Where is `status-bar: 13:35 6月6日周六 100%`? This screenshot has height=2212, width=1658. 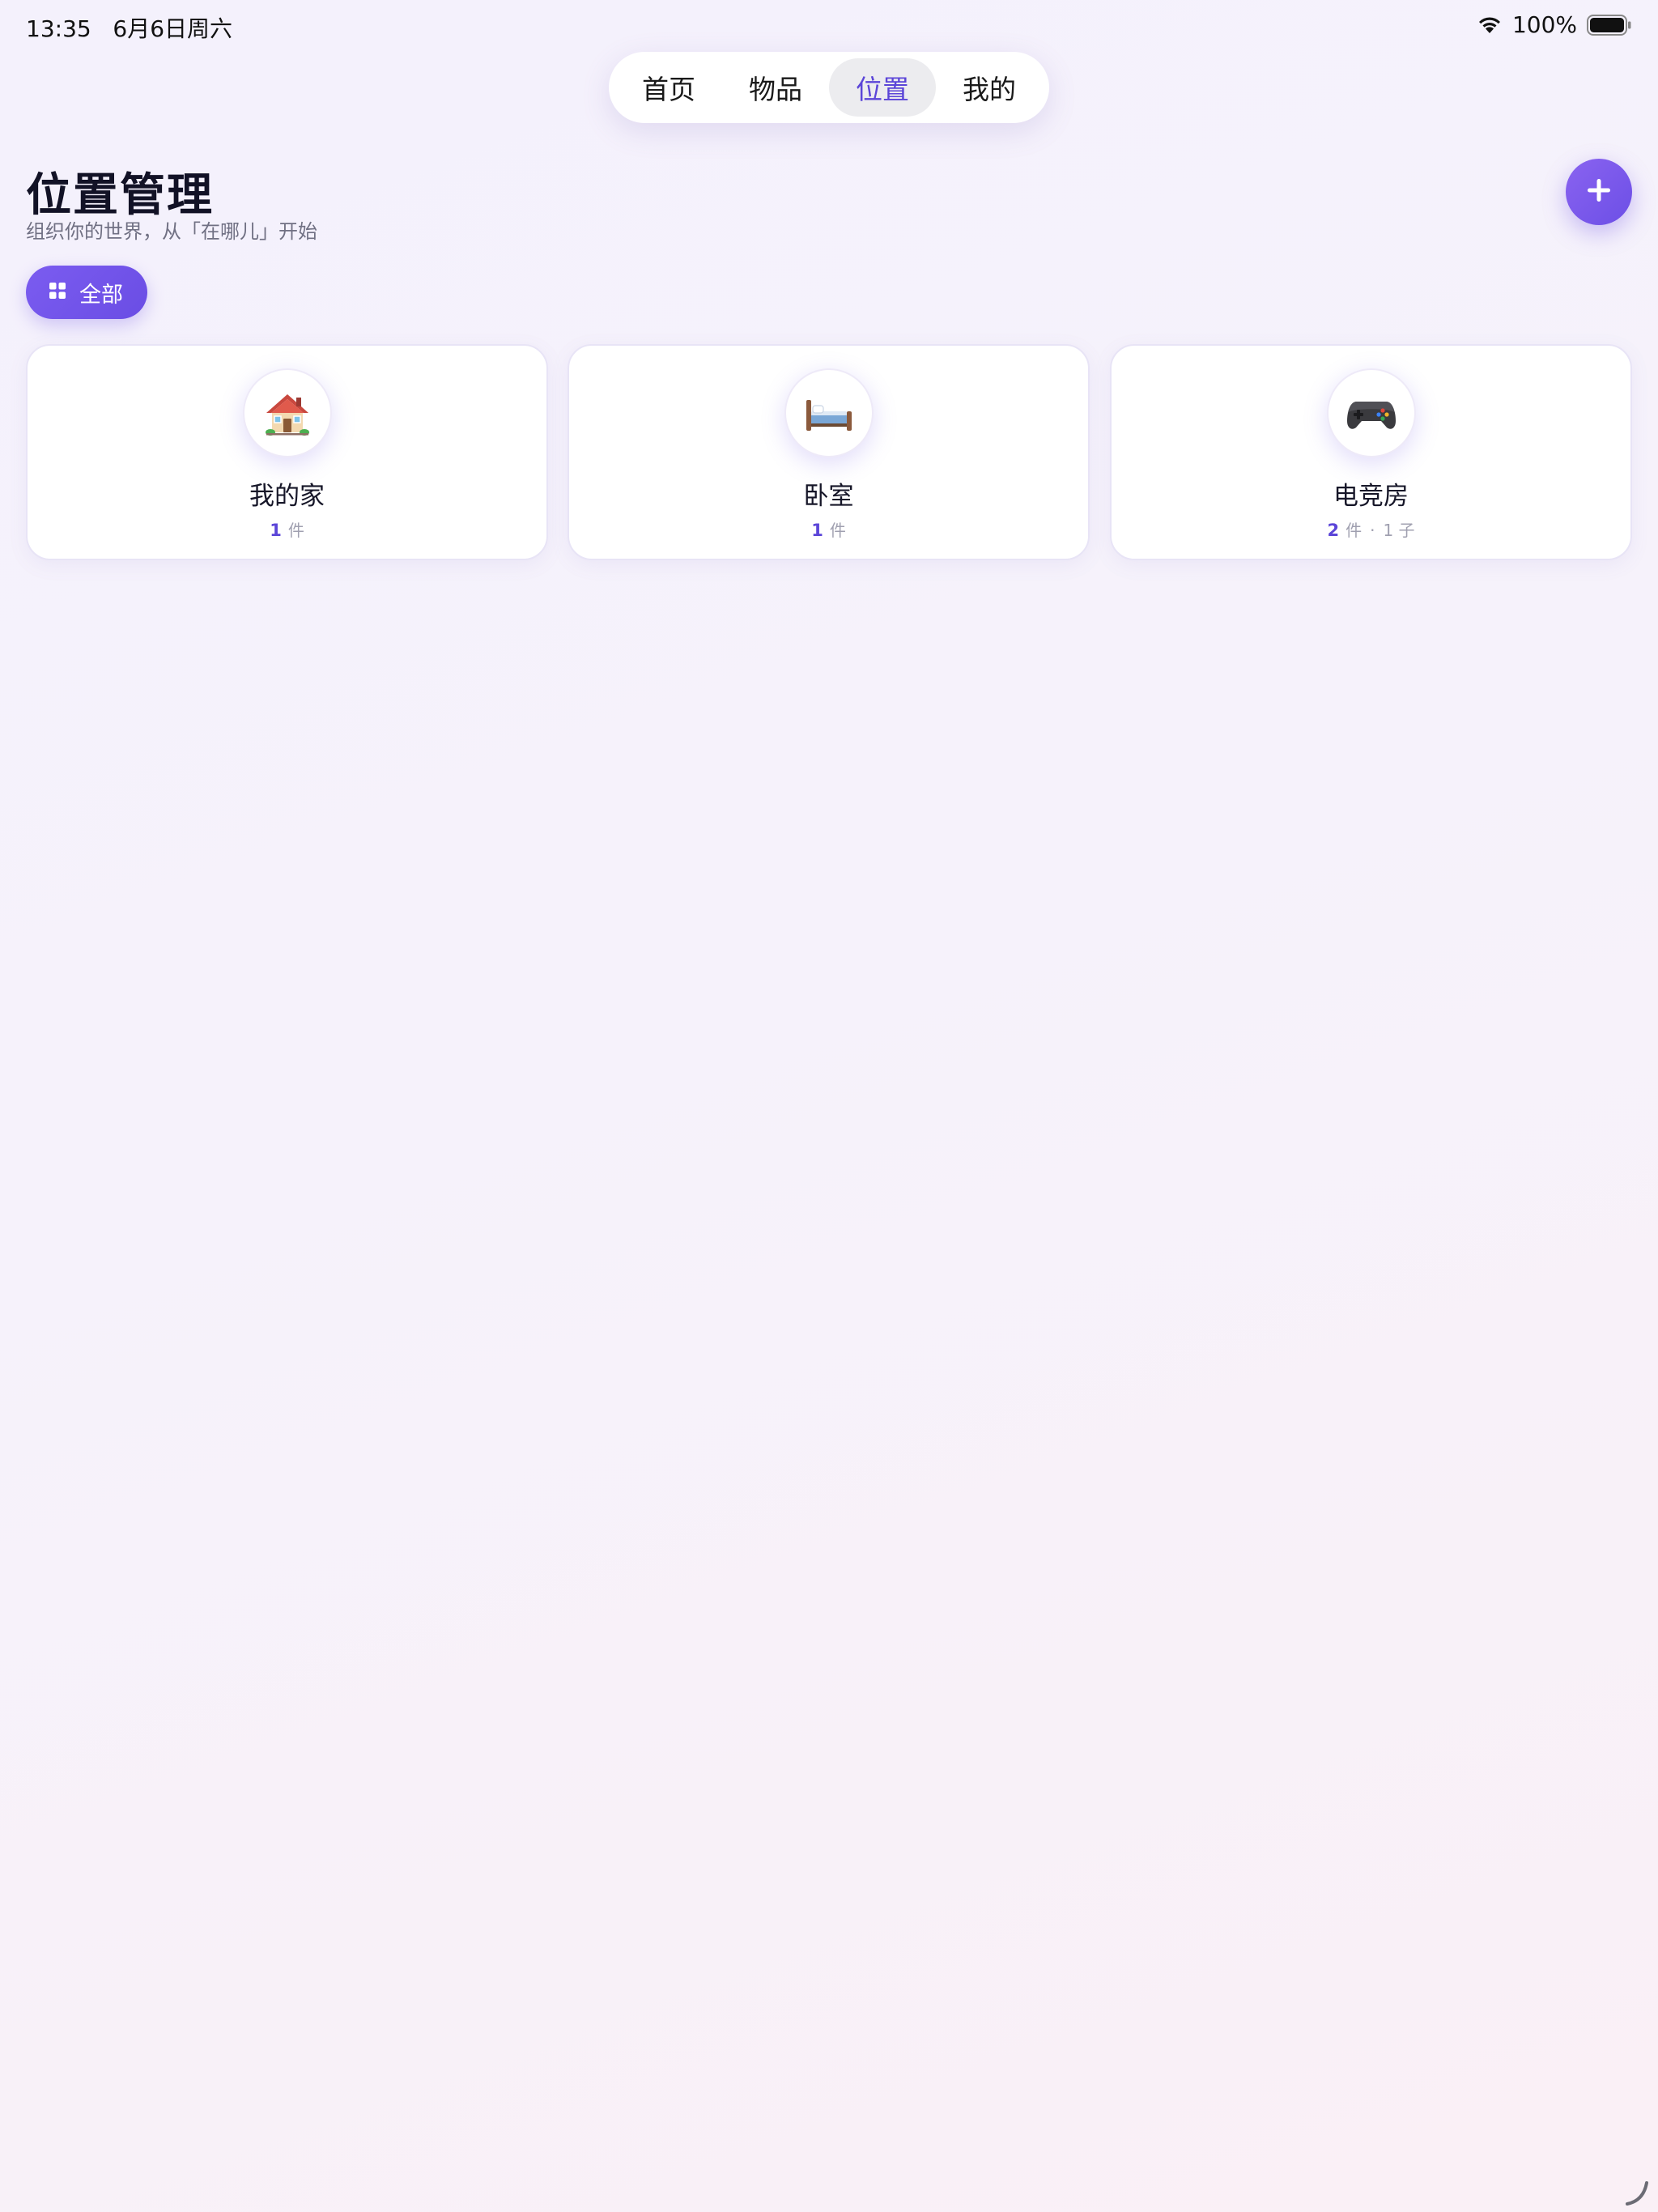 status-bar: 13:35 6月6日周六 100% is located at coordinates (829, 26).